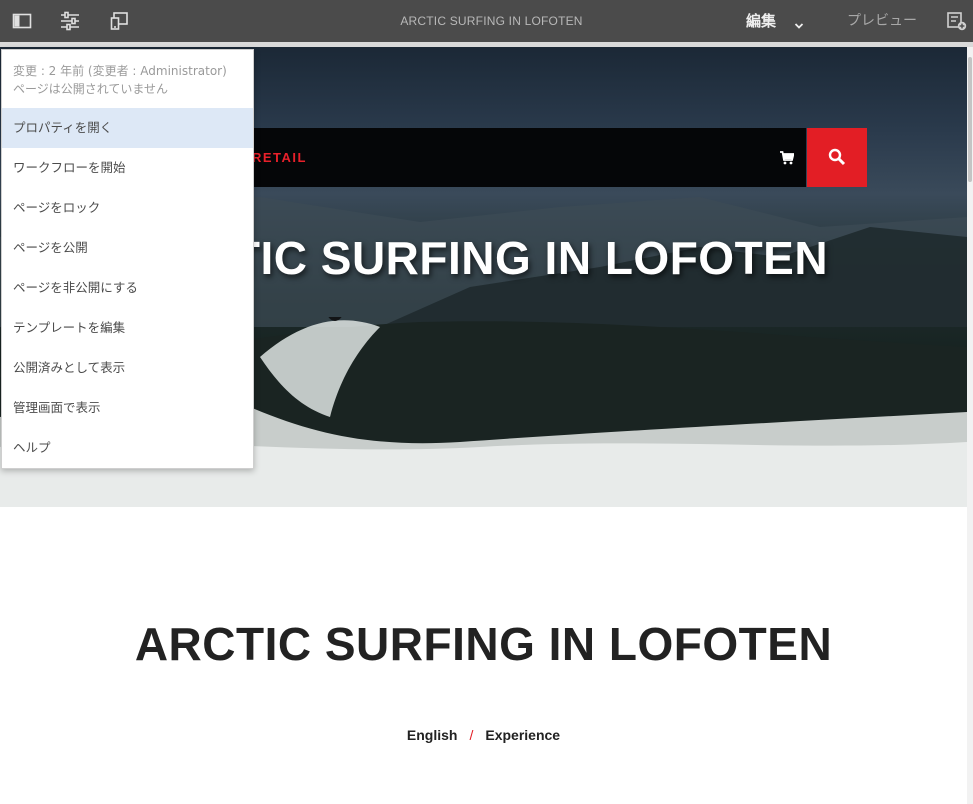 This screenshot has width=973, height=804. What do you see at coordinates (799, 22) in the screenshot?
I see `chevron-down-icon` at bounding box center [799, 22].